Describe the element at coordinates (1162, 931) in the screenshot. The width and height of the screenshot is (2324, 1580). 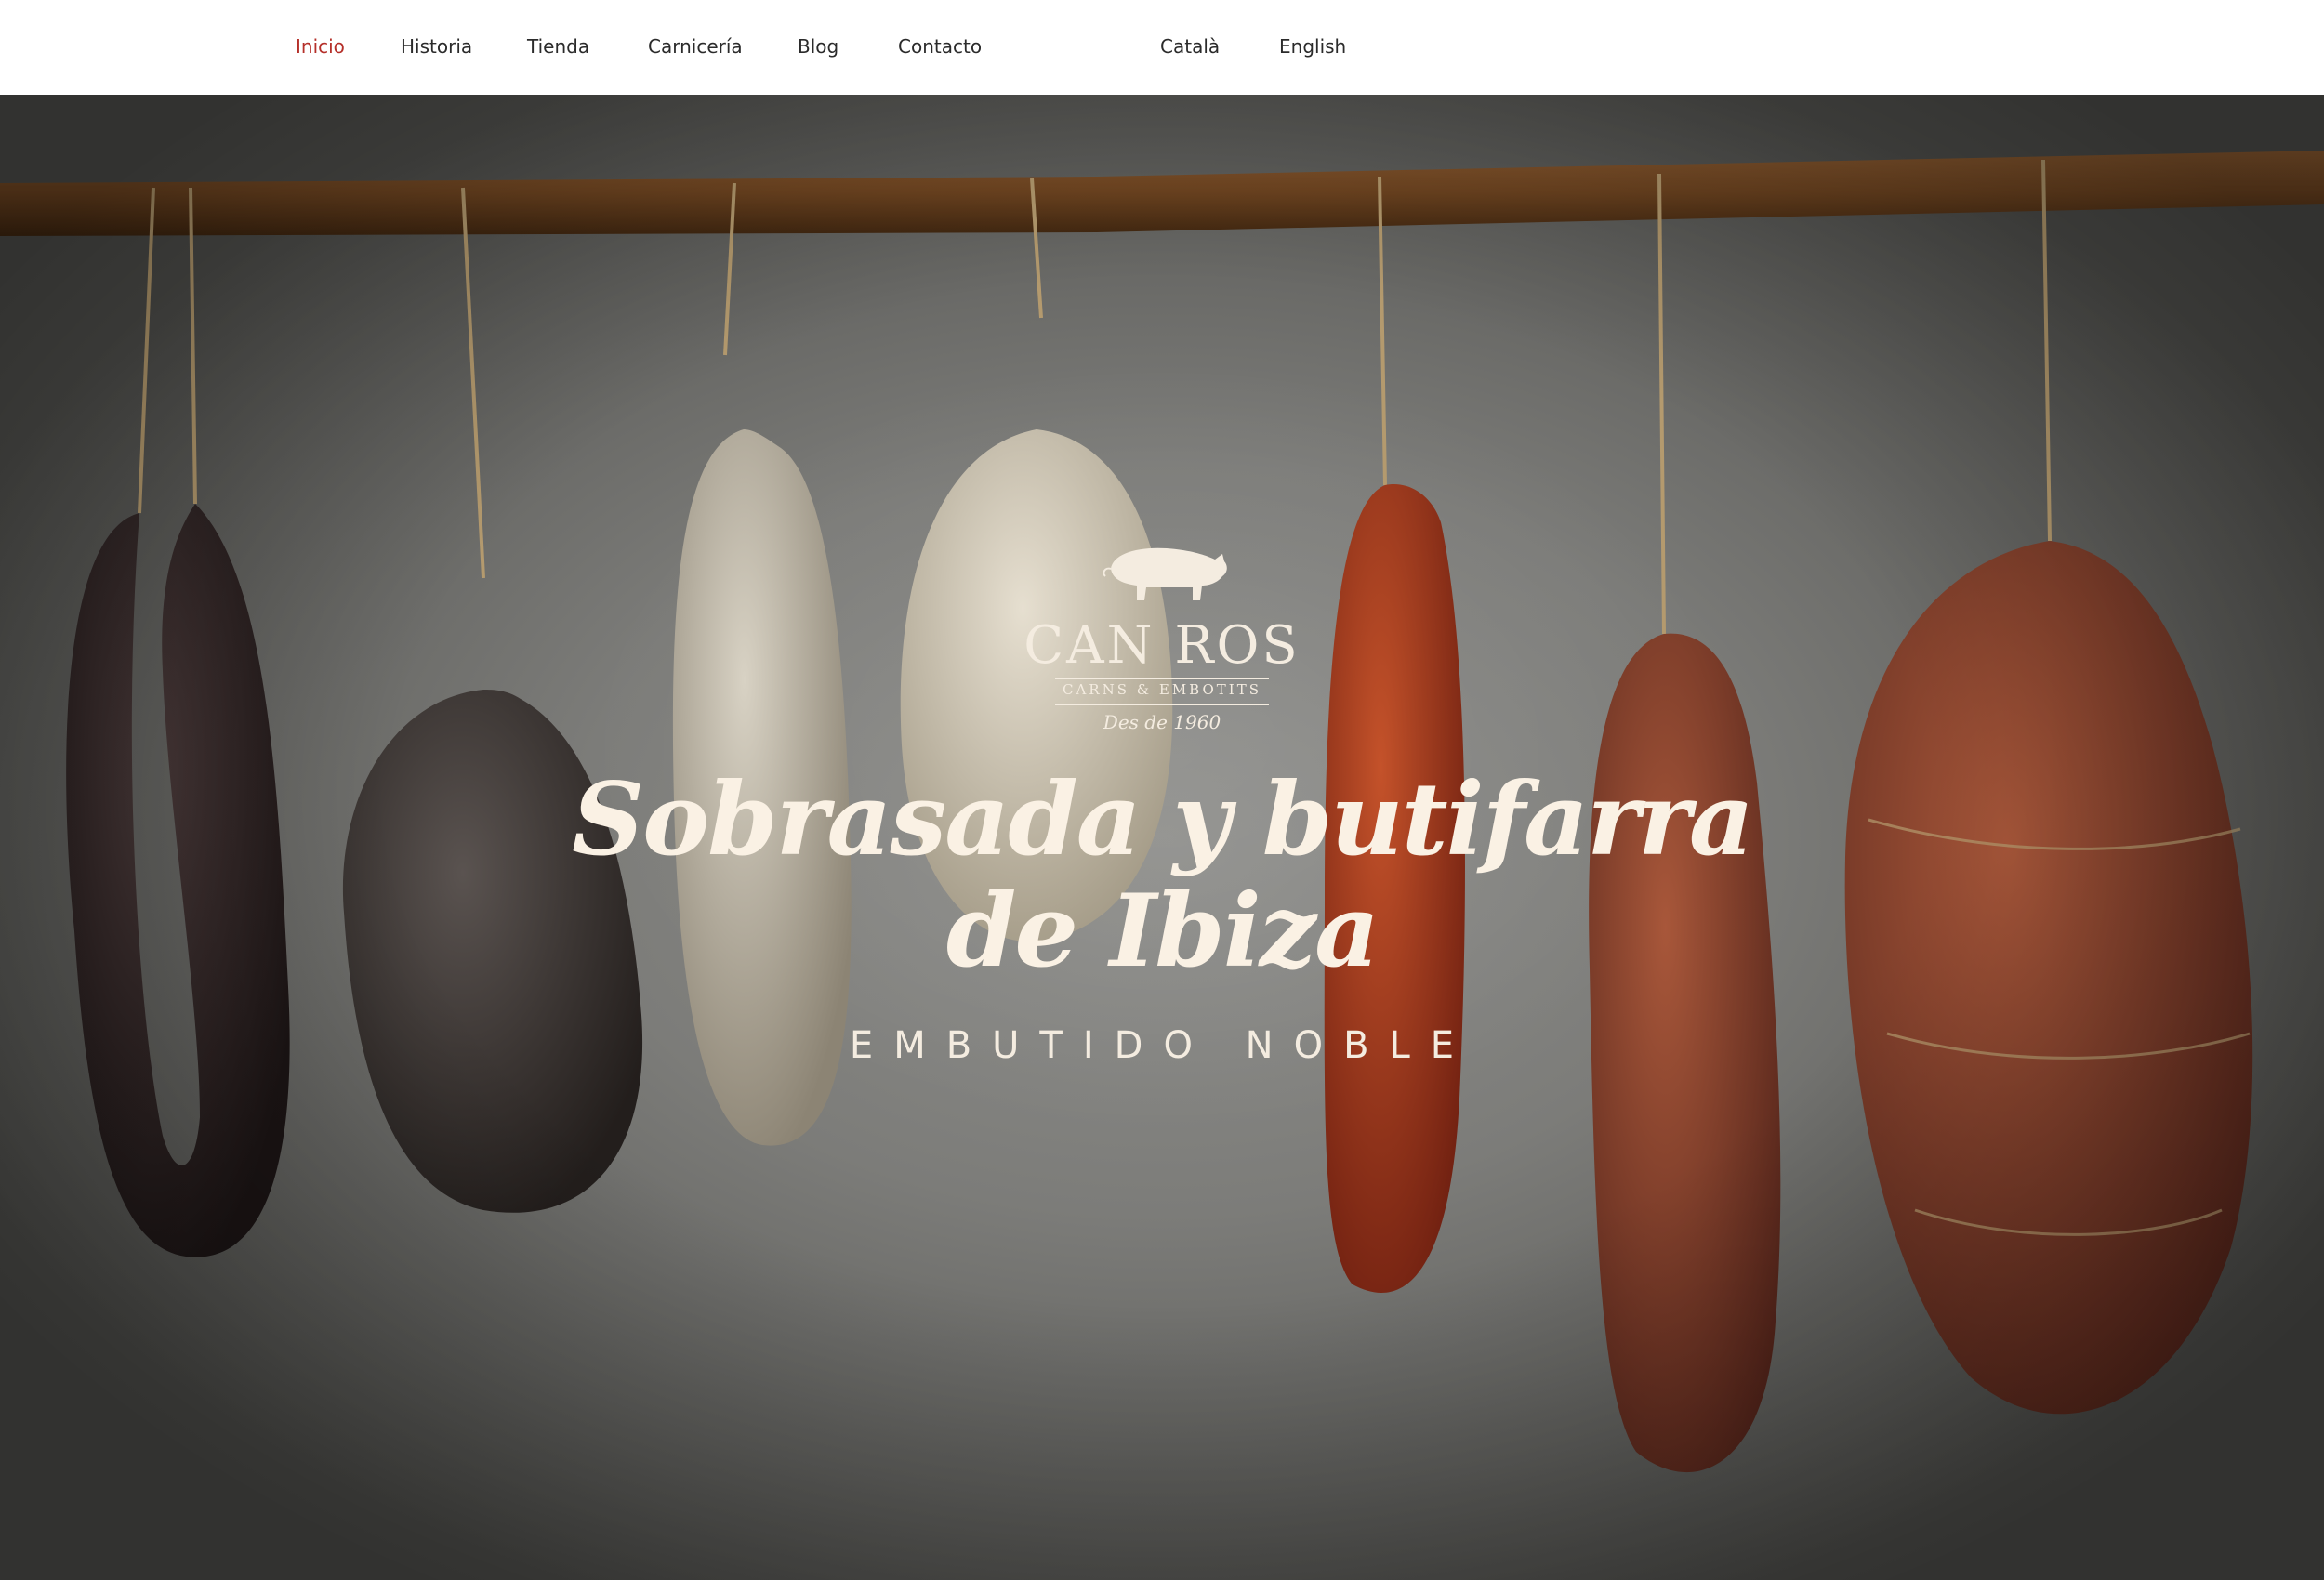
I see `hero-headline-line-2: de Ibiza` at that location.